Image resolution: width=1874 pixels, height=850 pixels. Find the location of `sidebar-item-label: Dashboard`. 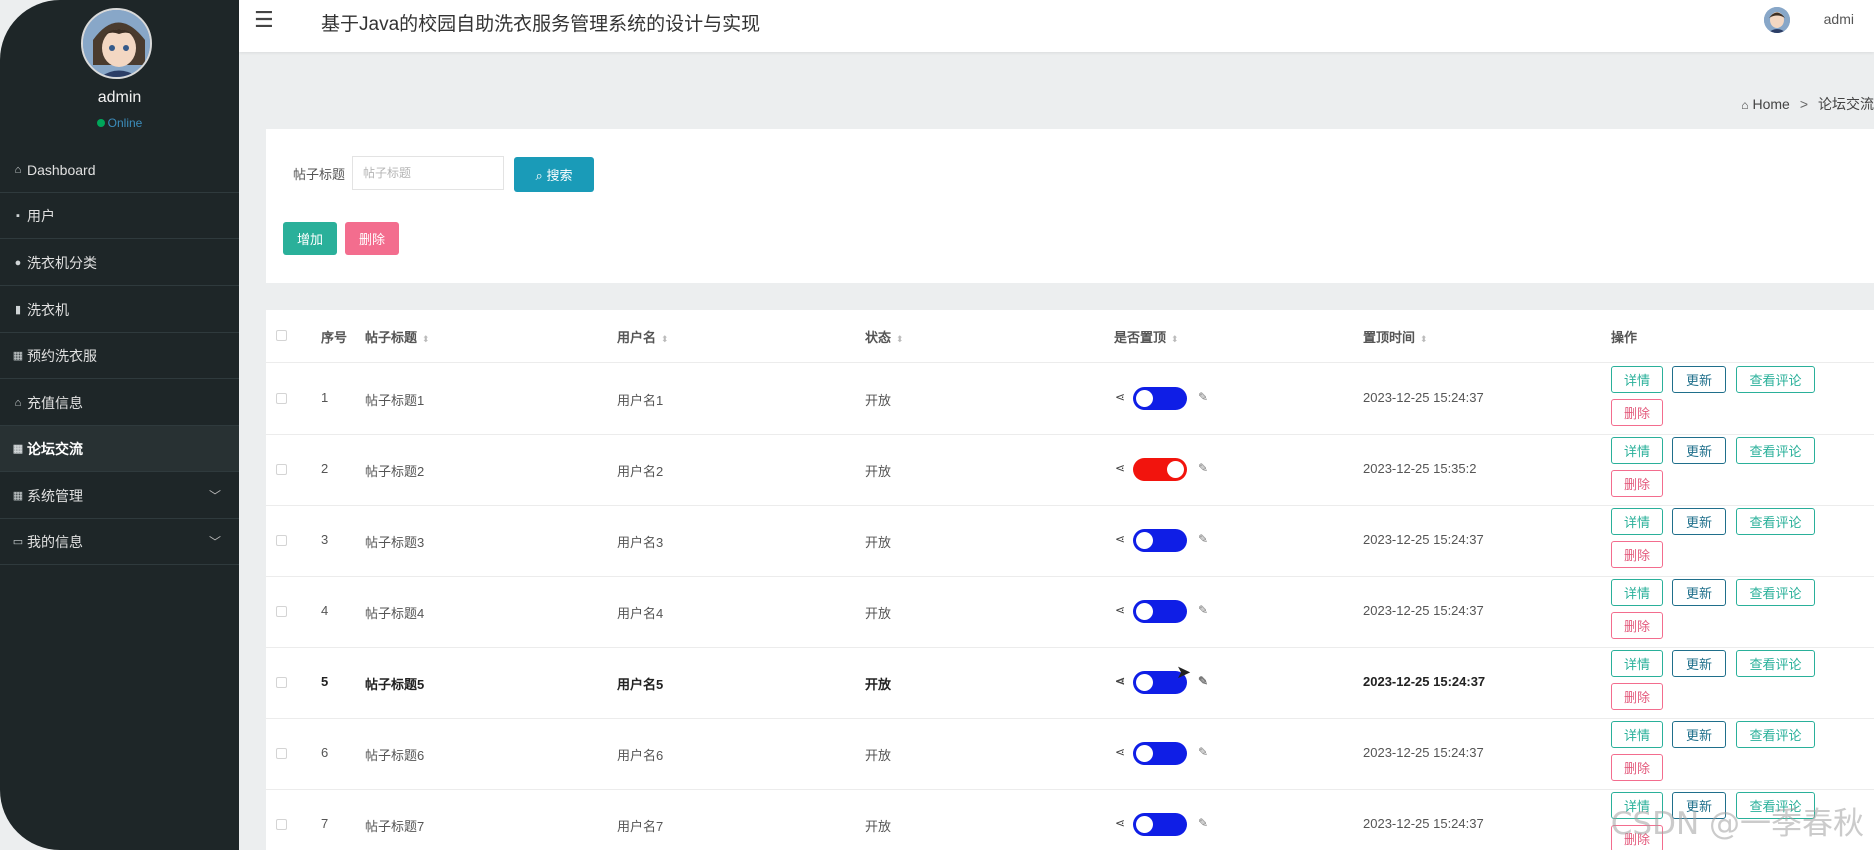

sidebar-item-label: Dashboard is located at coordinates (61, 169).